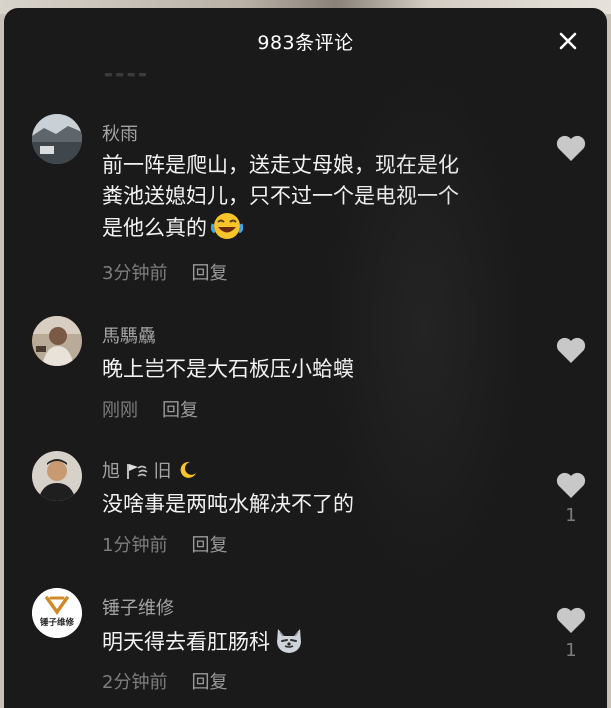 The width and height of the screenshot is (611, 708). I want to click on scrolled-comment-remnant: ▬ ▬ ▬ ▬, so click(125, 74).